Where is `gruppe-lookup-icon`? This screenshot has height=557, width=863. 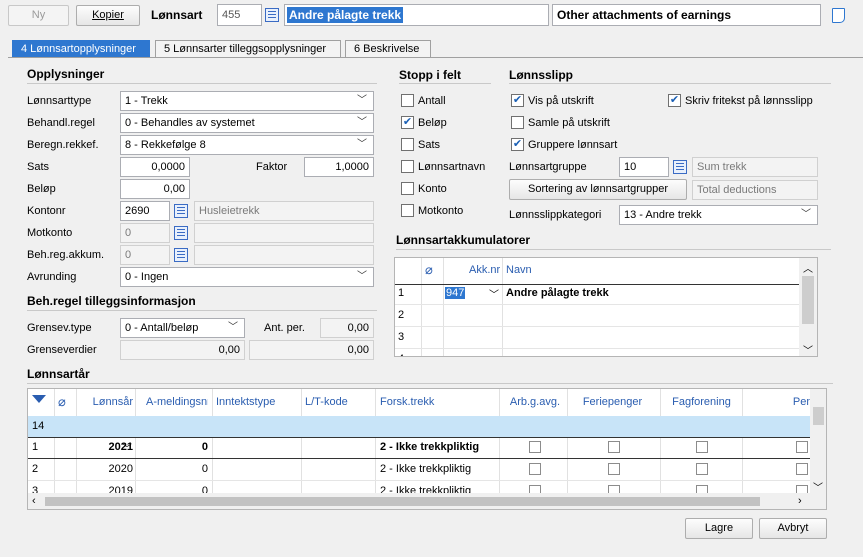
gruppe-lookup-icon is located at coordinates (680, 167).